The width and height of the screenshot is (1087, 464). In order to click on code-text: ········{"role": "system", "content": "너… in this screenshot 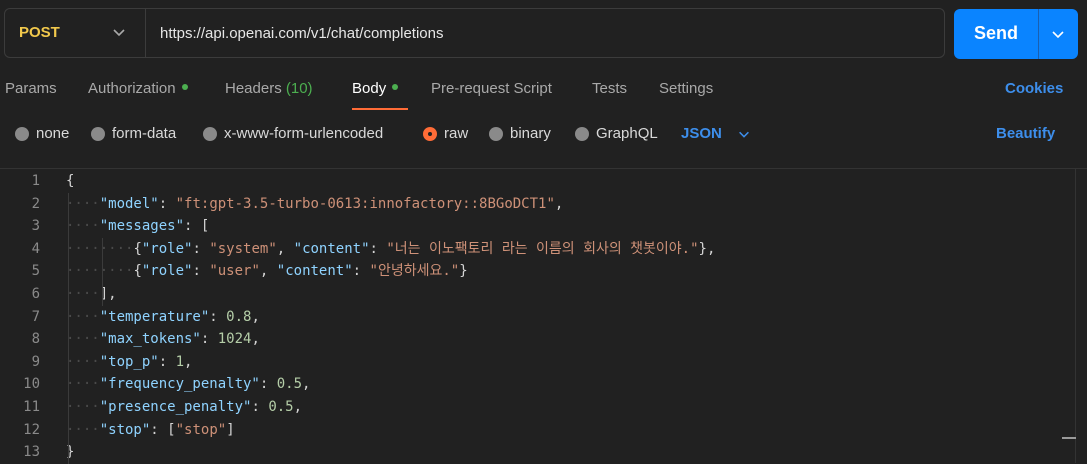, I will do `click(391, 248)`.